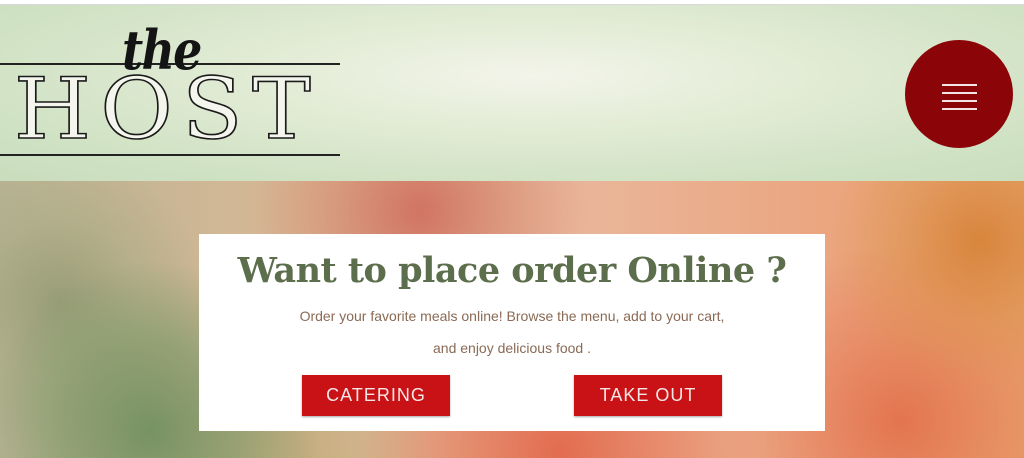  What do you see at coordinates (170, 155) in the screenshot?
I see `logo-rule-bottom` at bounding box center [170, 155].